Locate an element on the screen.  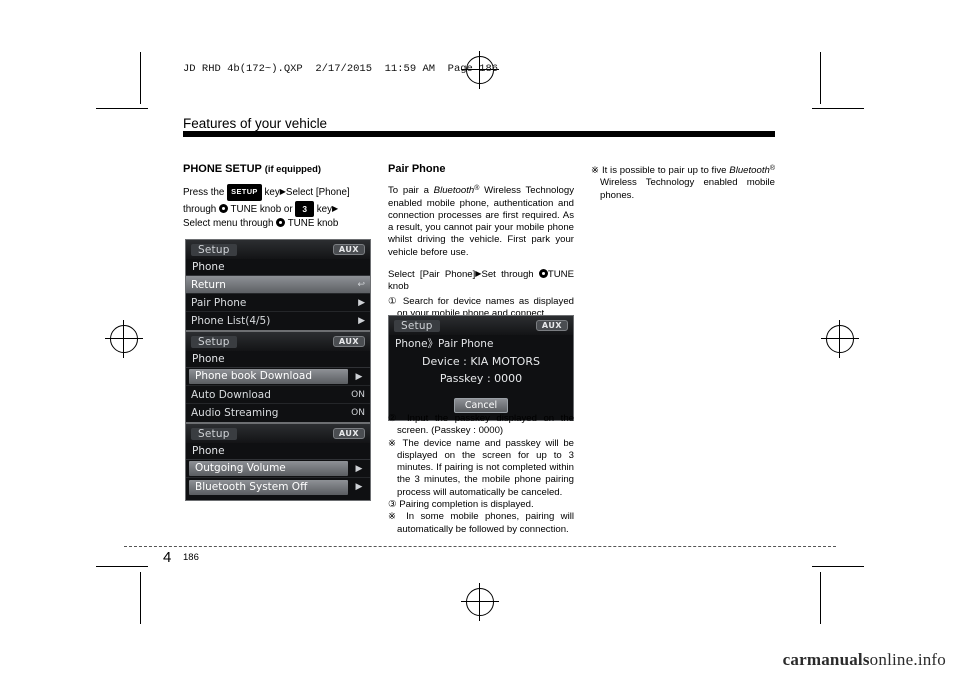
step-3: ③ Pairing completion is displayed. is located at coordinates (481, 505).